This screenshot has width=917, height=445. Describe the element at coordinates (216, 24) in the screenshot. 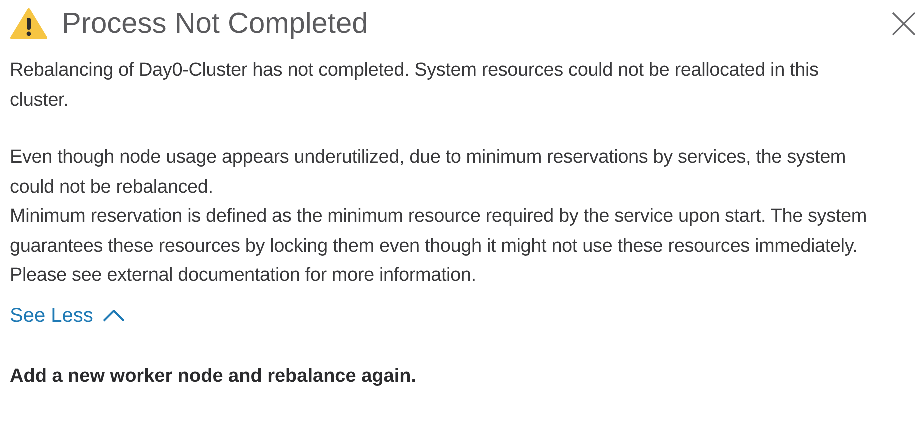

I see `dialog-title: Process Not Completed` at that location.